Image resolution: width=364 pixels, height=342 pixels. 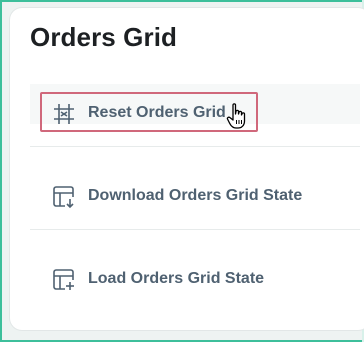 I want to click on download-orders-grid-state-label: Download Orders Grid State, so click(x=195, y=196).